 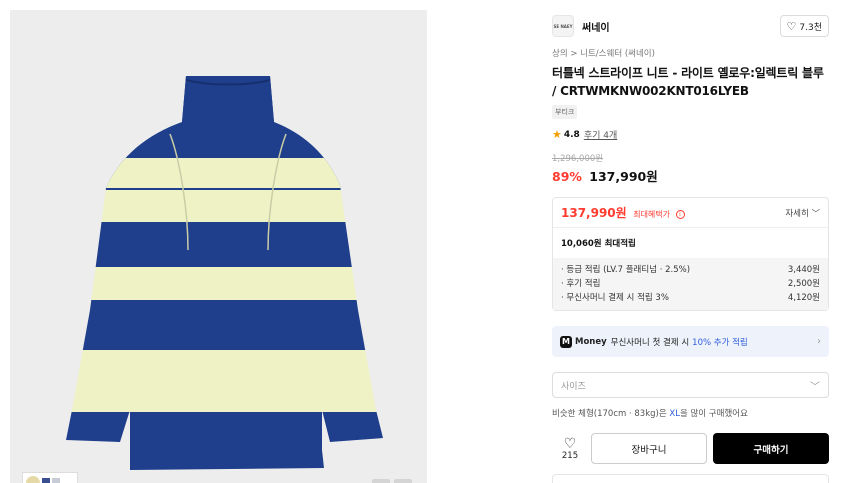 I want to click on original-price: 1,296,000원, so click(x=578, y=159).